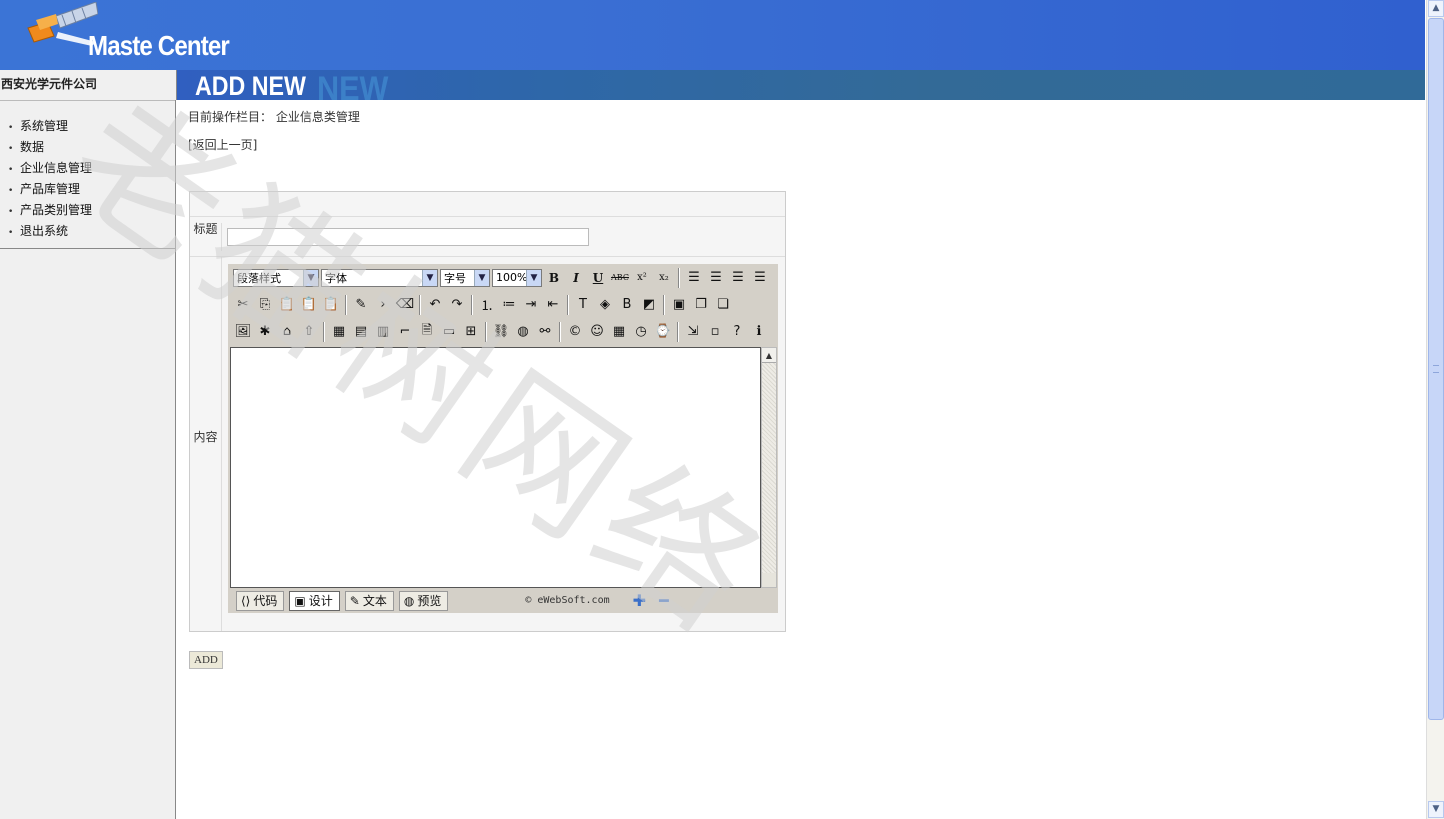 Image resolution: width=1444 pixels, height=819 pixels. Describe the element at coordinates (361, 332) in the screenshot. I see `table-menu-icon: ▤` at that location.